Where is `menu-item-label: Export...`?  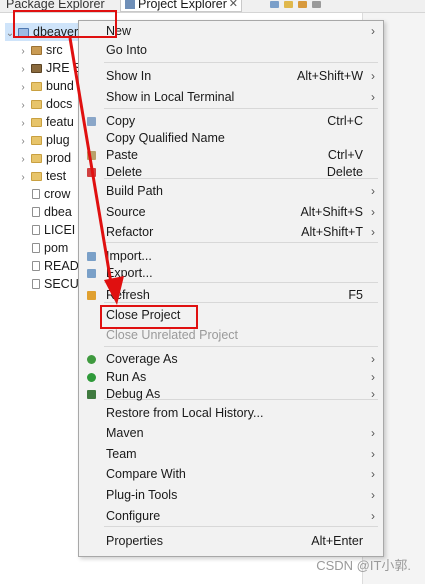 menu-item-label: Export... is located at coordinates (129, 273).